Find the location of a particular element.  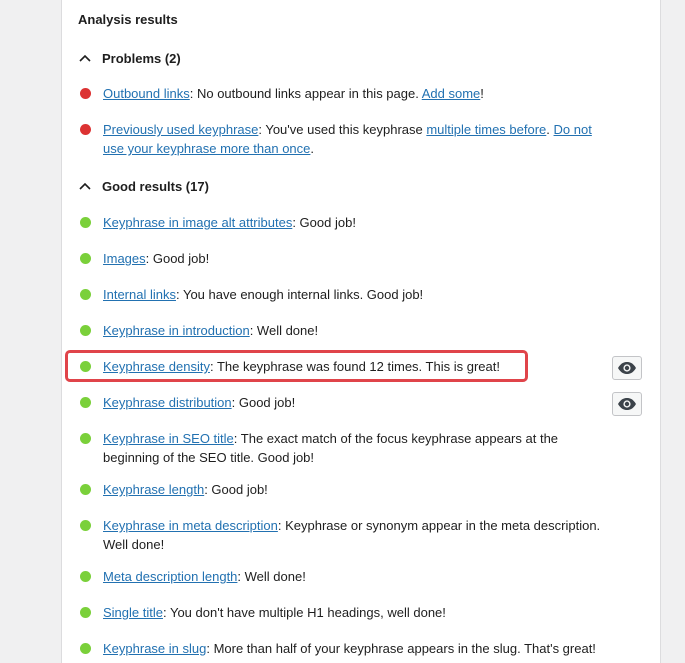

result-link: Keyphrase length is located at coordinates (153, 489).